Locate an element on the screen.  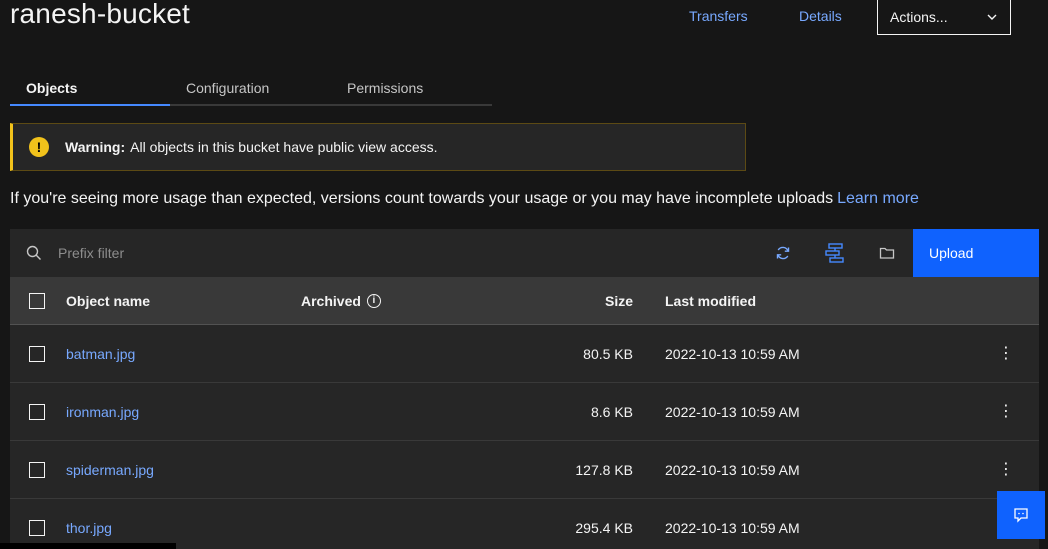
new-folder-button is located at coordinates (887, 253).